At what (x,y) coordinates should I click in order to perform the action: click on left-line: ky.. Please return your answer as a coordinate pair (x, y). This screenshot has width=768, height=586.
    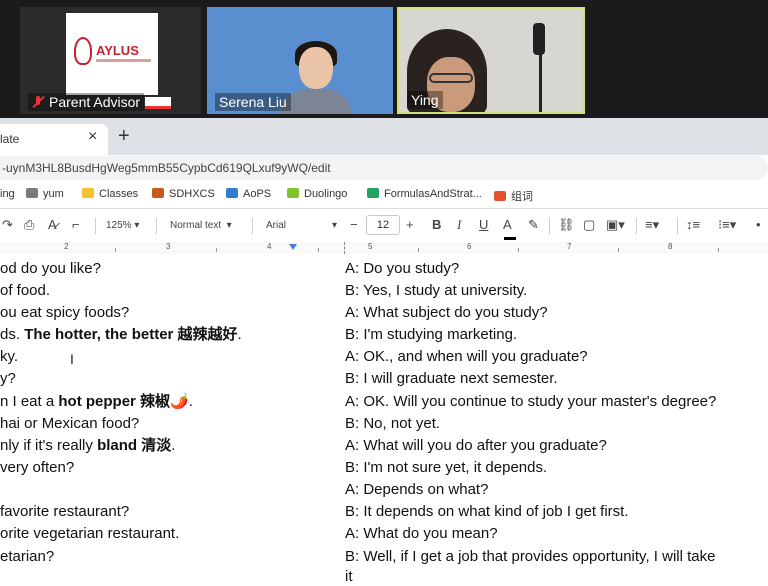
    Looking at the image, I should click on (9, 356).